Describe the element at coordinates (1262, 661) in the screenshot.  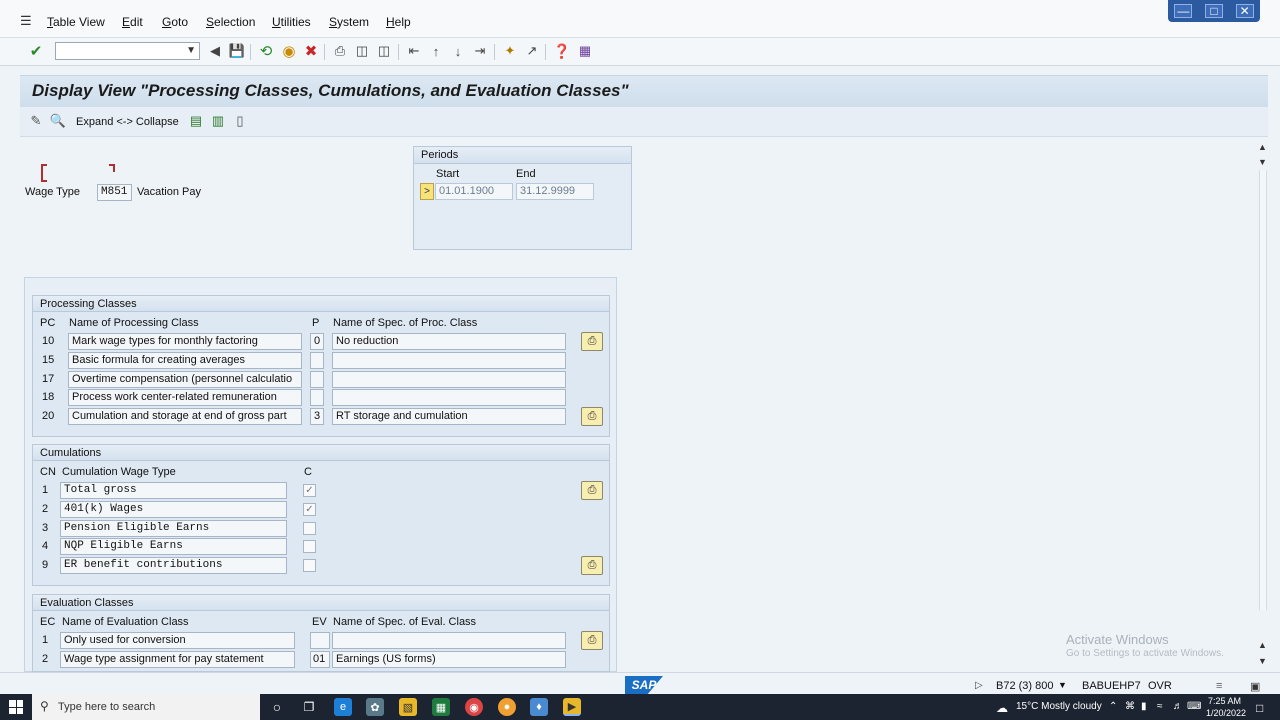
I see `scroll-down-icon: ▼` at that location.